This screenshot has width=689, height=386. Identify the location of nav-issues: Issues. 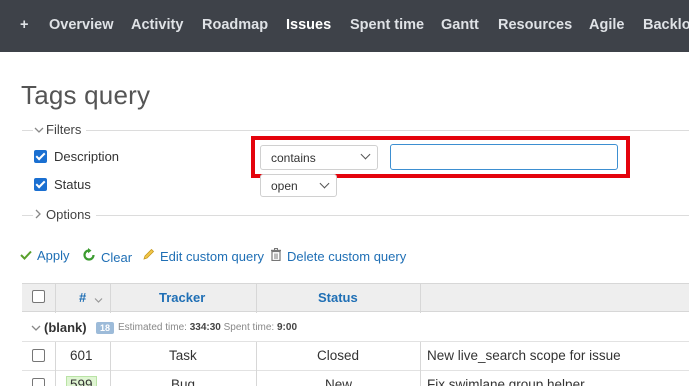
(308, 25).